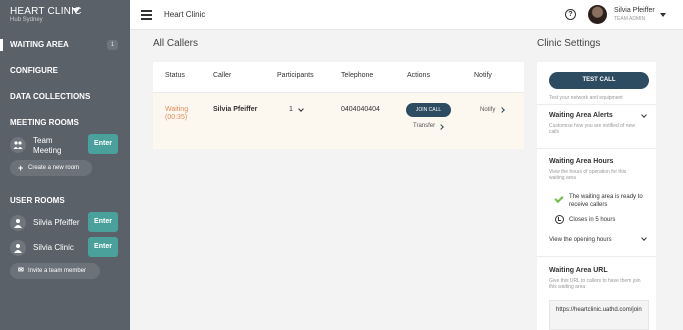 This screenshot has width=683, height=330. Describe the element at coordinates (146, 15) in the screenshot. I see `menu-icon` at that location.